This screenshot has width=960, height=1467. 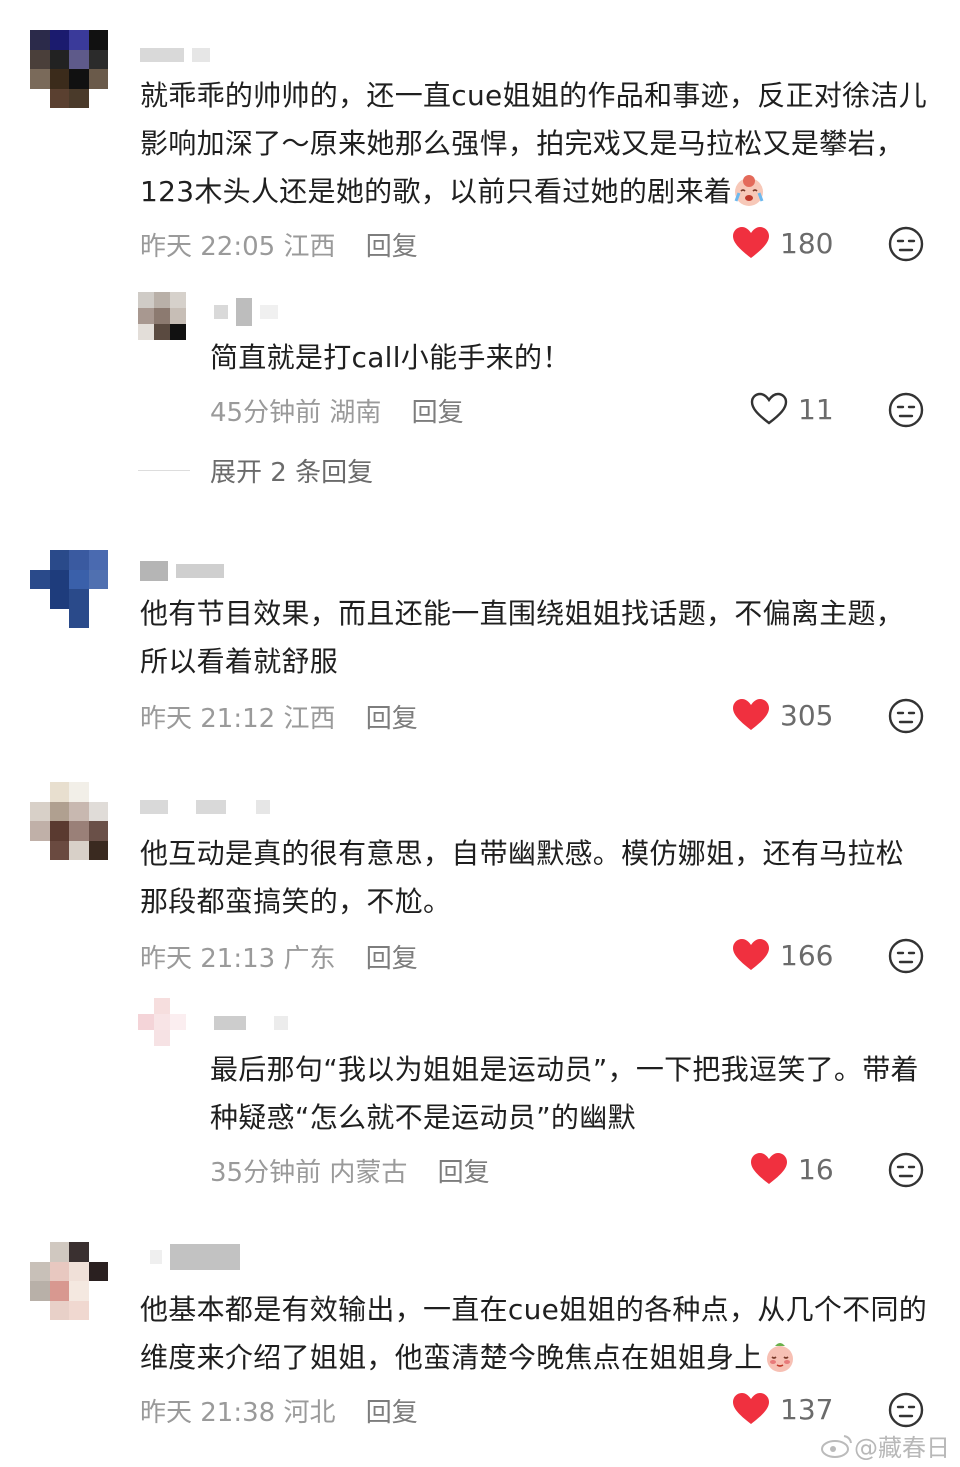 What do you see at coordinates (208, 247) in the screenshot?
I see `comment-time: 昨天 22:05` at bounding box center [208, 247].